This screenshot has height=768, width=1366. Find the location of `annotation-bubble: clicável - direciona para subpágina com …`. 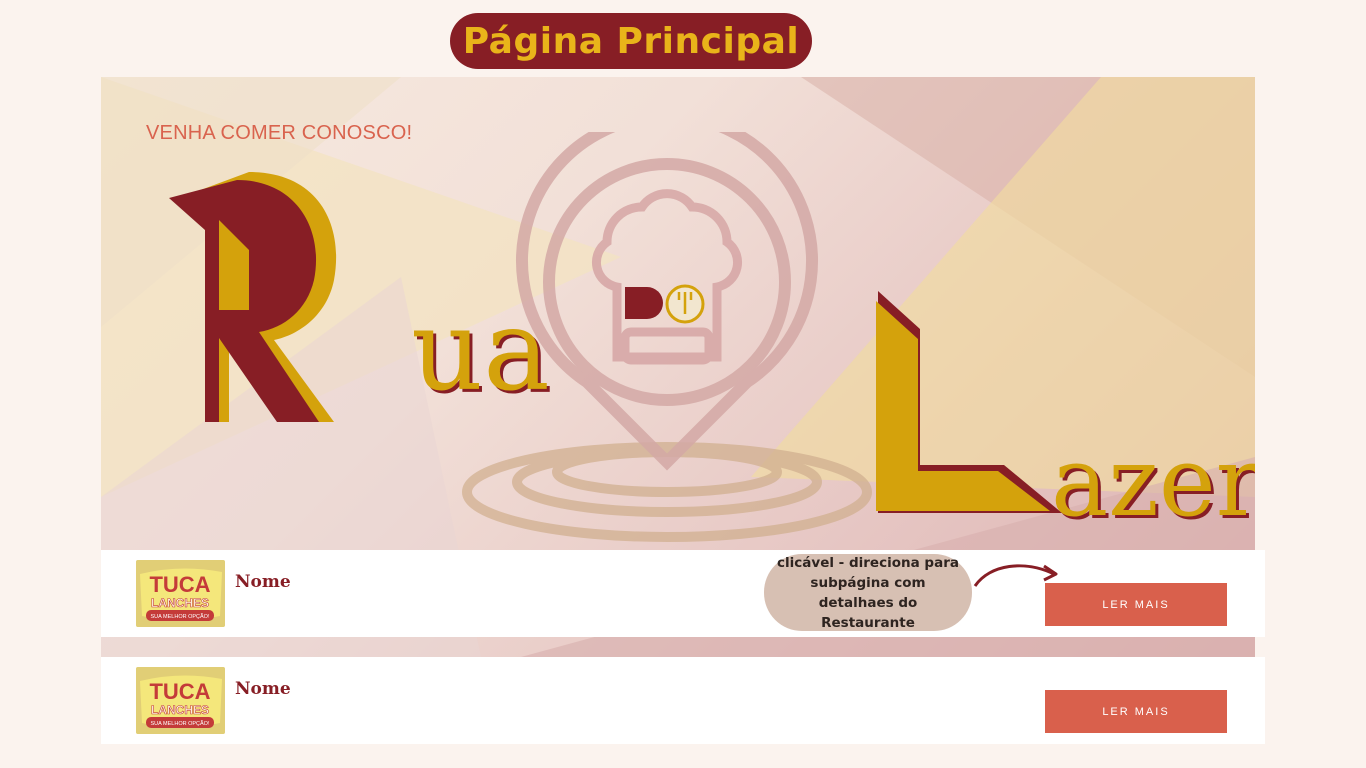

annotation-bubble: clicável - direciona para subpágina com … is located at coordinates (868, 592).